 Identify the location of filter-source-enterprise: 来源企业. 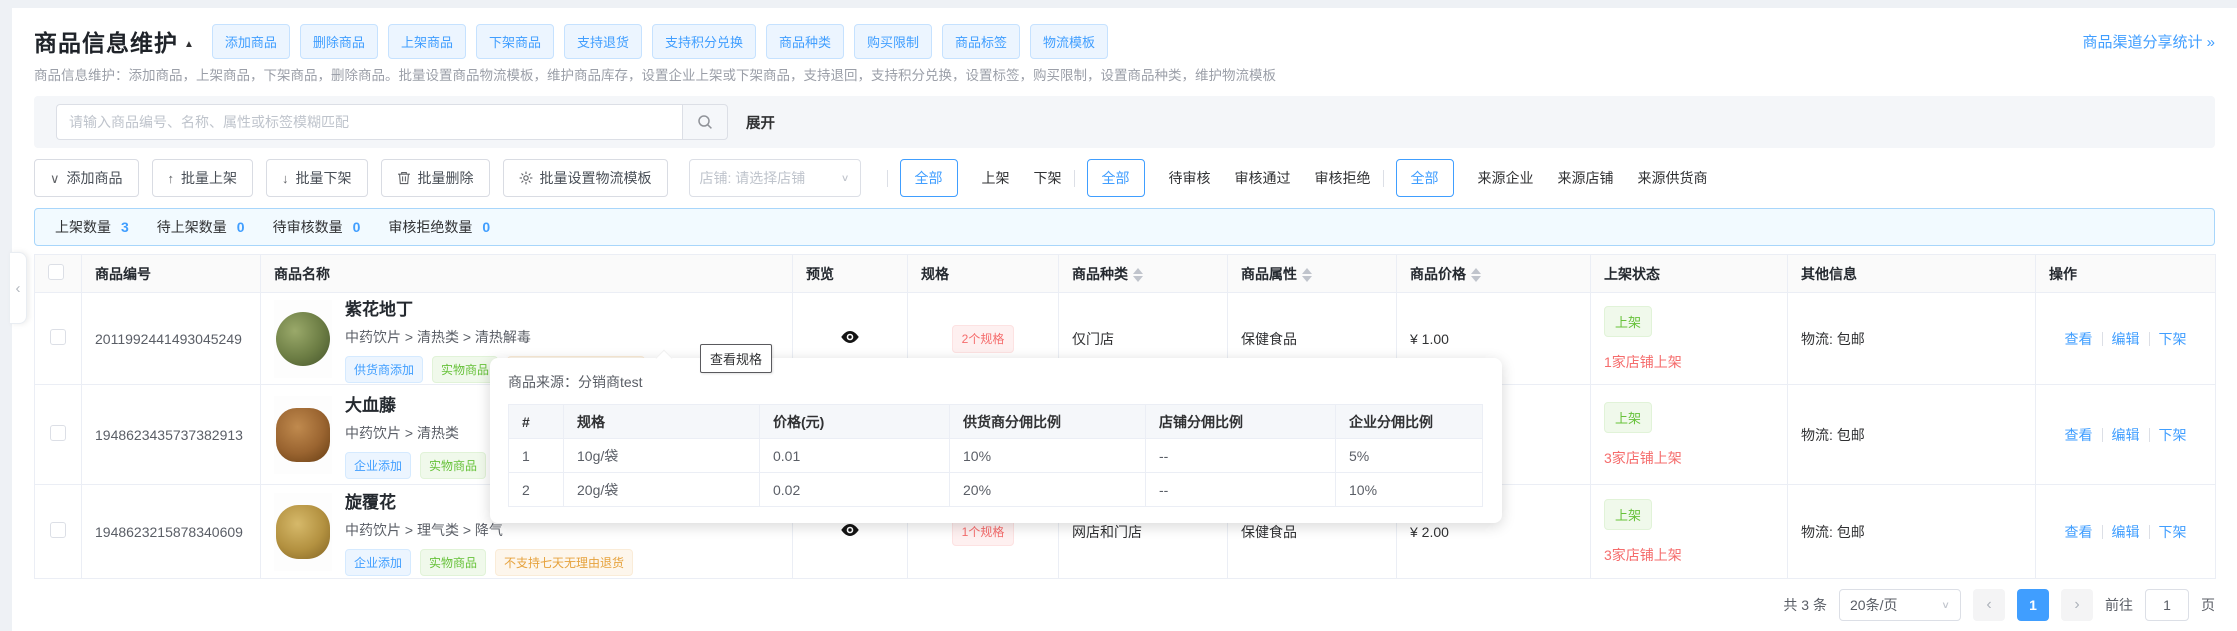
(1506, 178).